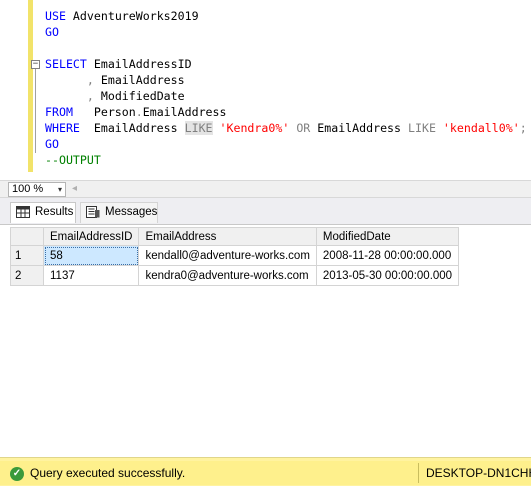 Image resolution: width=531 pixels, height=490 pixels. I want to click on grid-cell: 2008-11-28 00:00:00.000, so click(387, 255).